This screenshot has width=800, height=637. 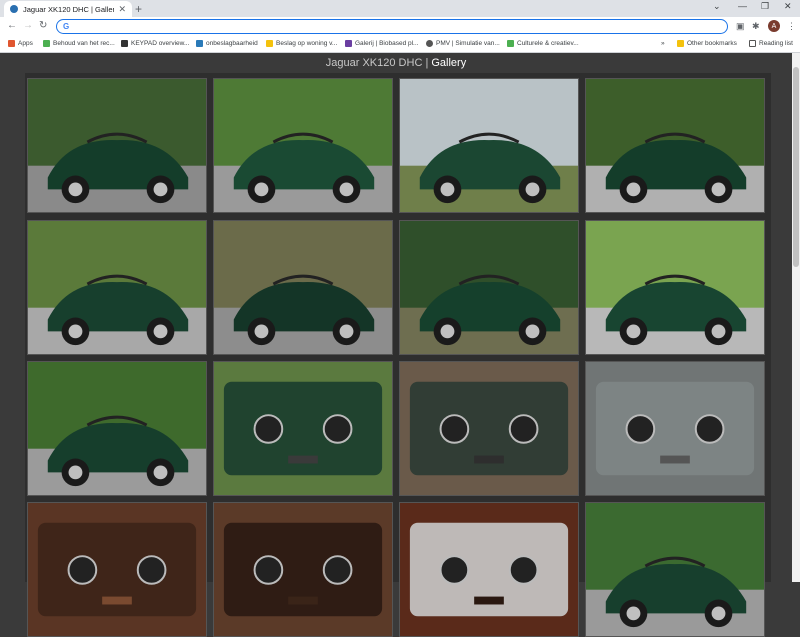 I want to click on n-icon, so click(x=199, y=43).